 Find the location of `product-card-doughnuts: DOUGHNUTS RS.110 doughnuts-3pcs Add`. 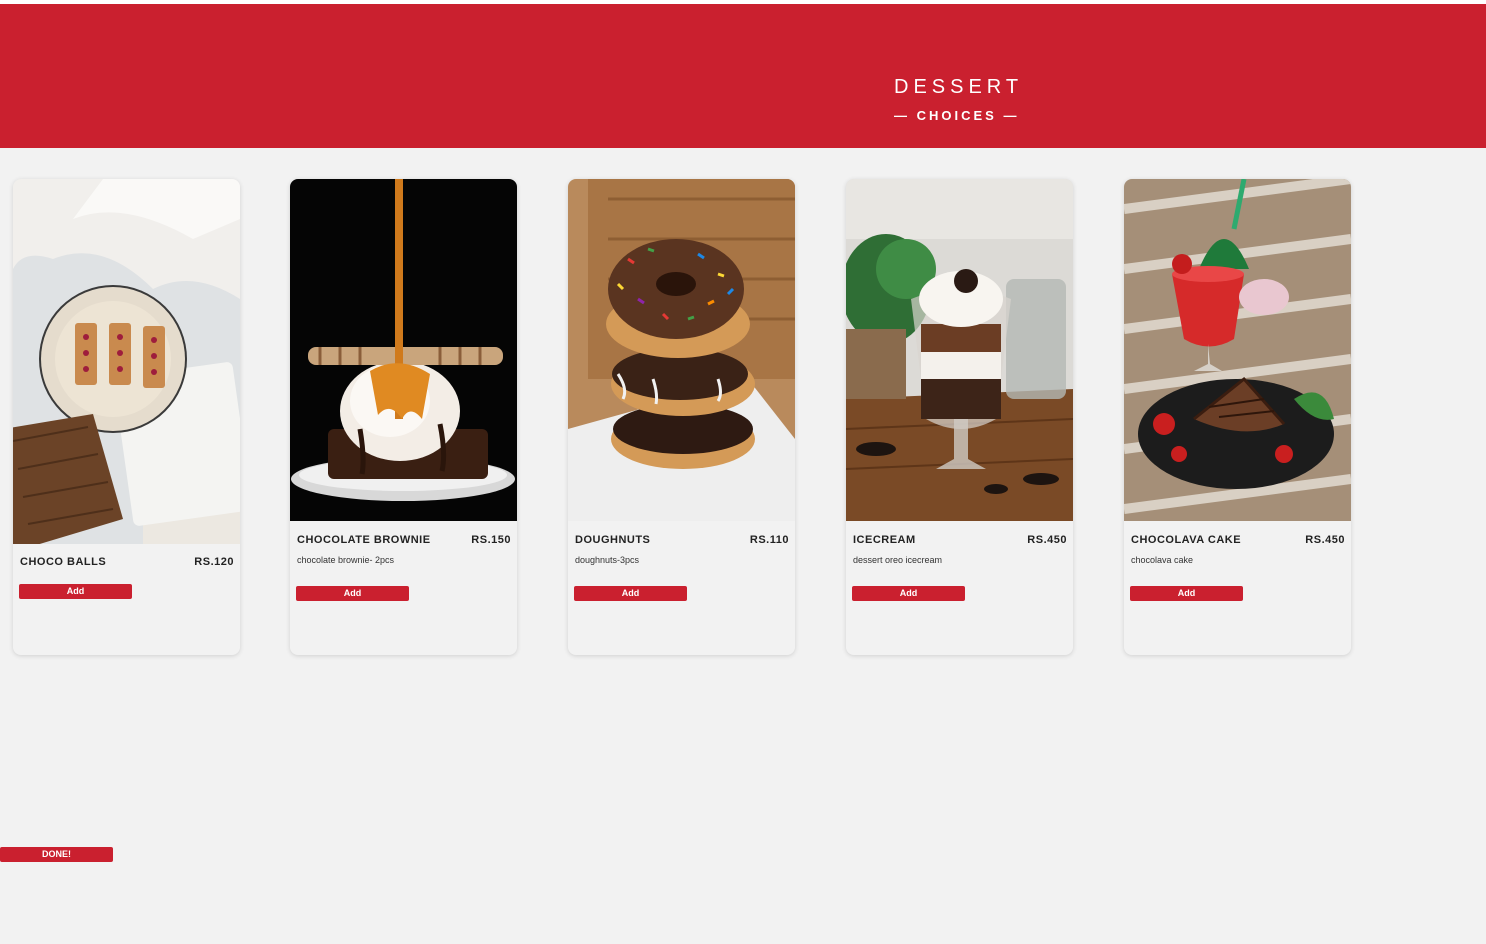

product-card-doughnuts: DOUGHNUTS RS.110 doughnuts-3pcs Add is located at coordinates (681, 417).